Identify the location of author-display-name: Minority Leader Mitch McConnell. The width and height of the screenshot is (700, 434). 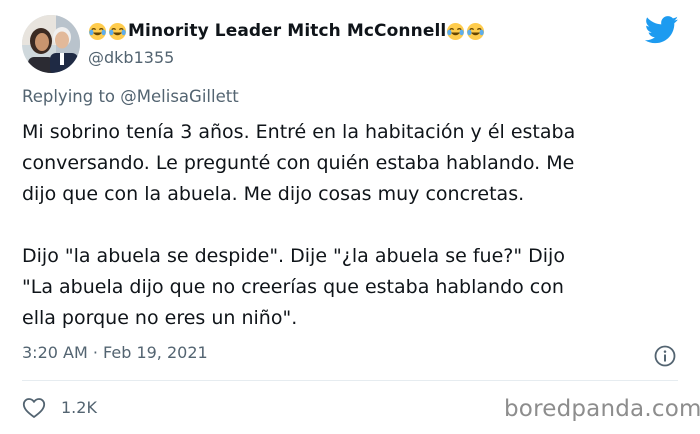
(287, 31).